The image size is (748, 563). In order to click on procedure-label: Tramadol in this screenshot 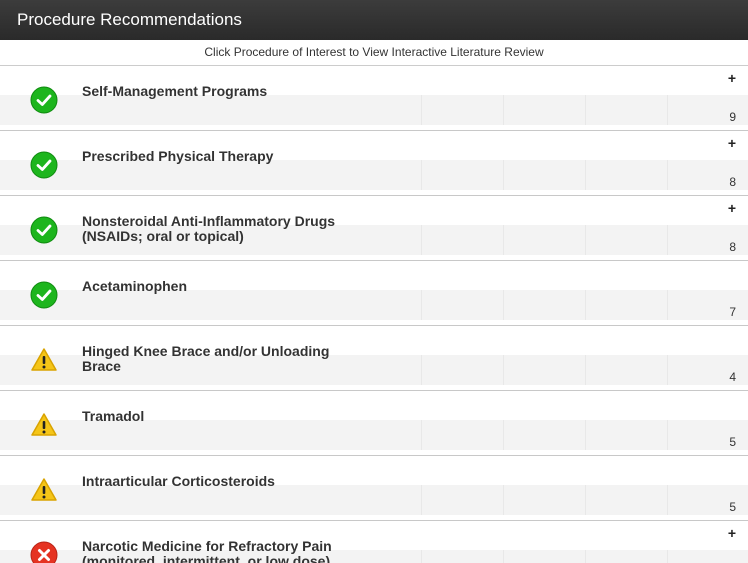, I will do `click(217, 416)`.